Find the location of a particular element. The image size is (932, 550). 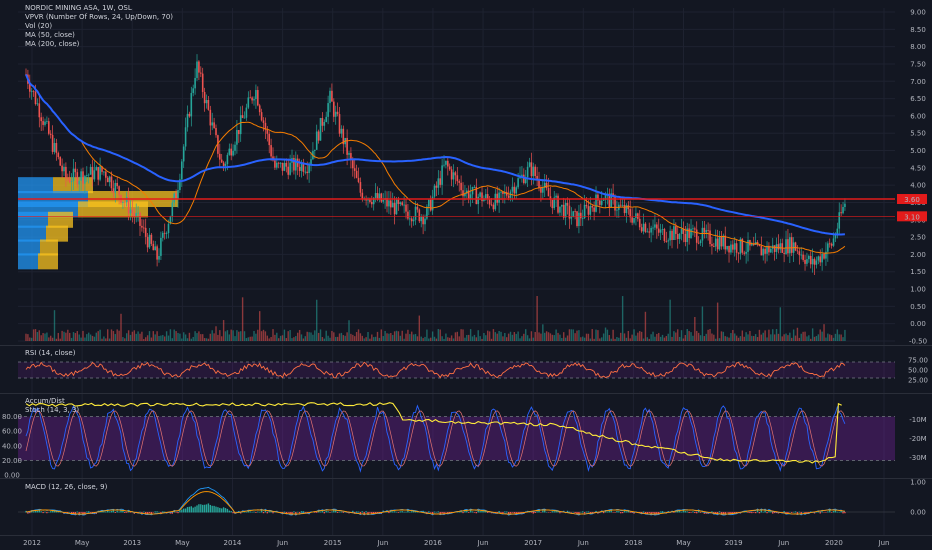

time-tick-label: 2020 is located at coordinates (834, 543).